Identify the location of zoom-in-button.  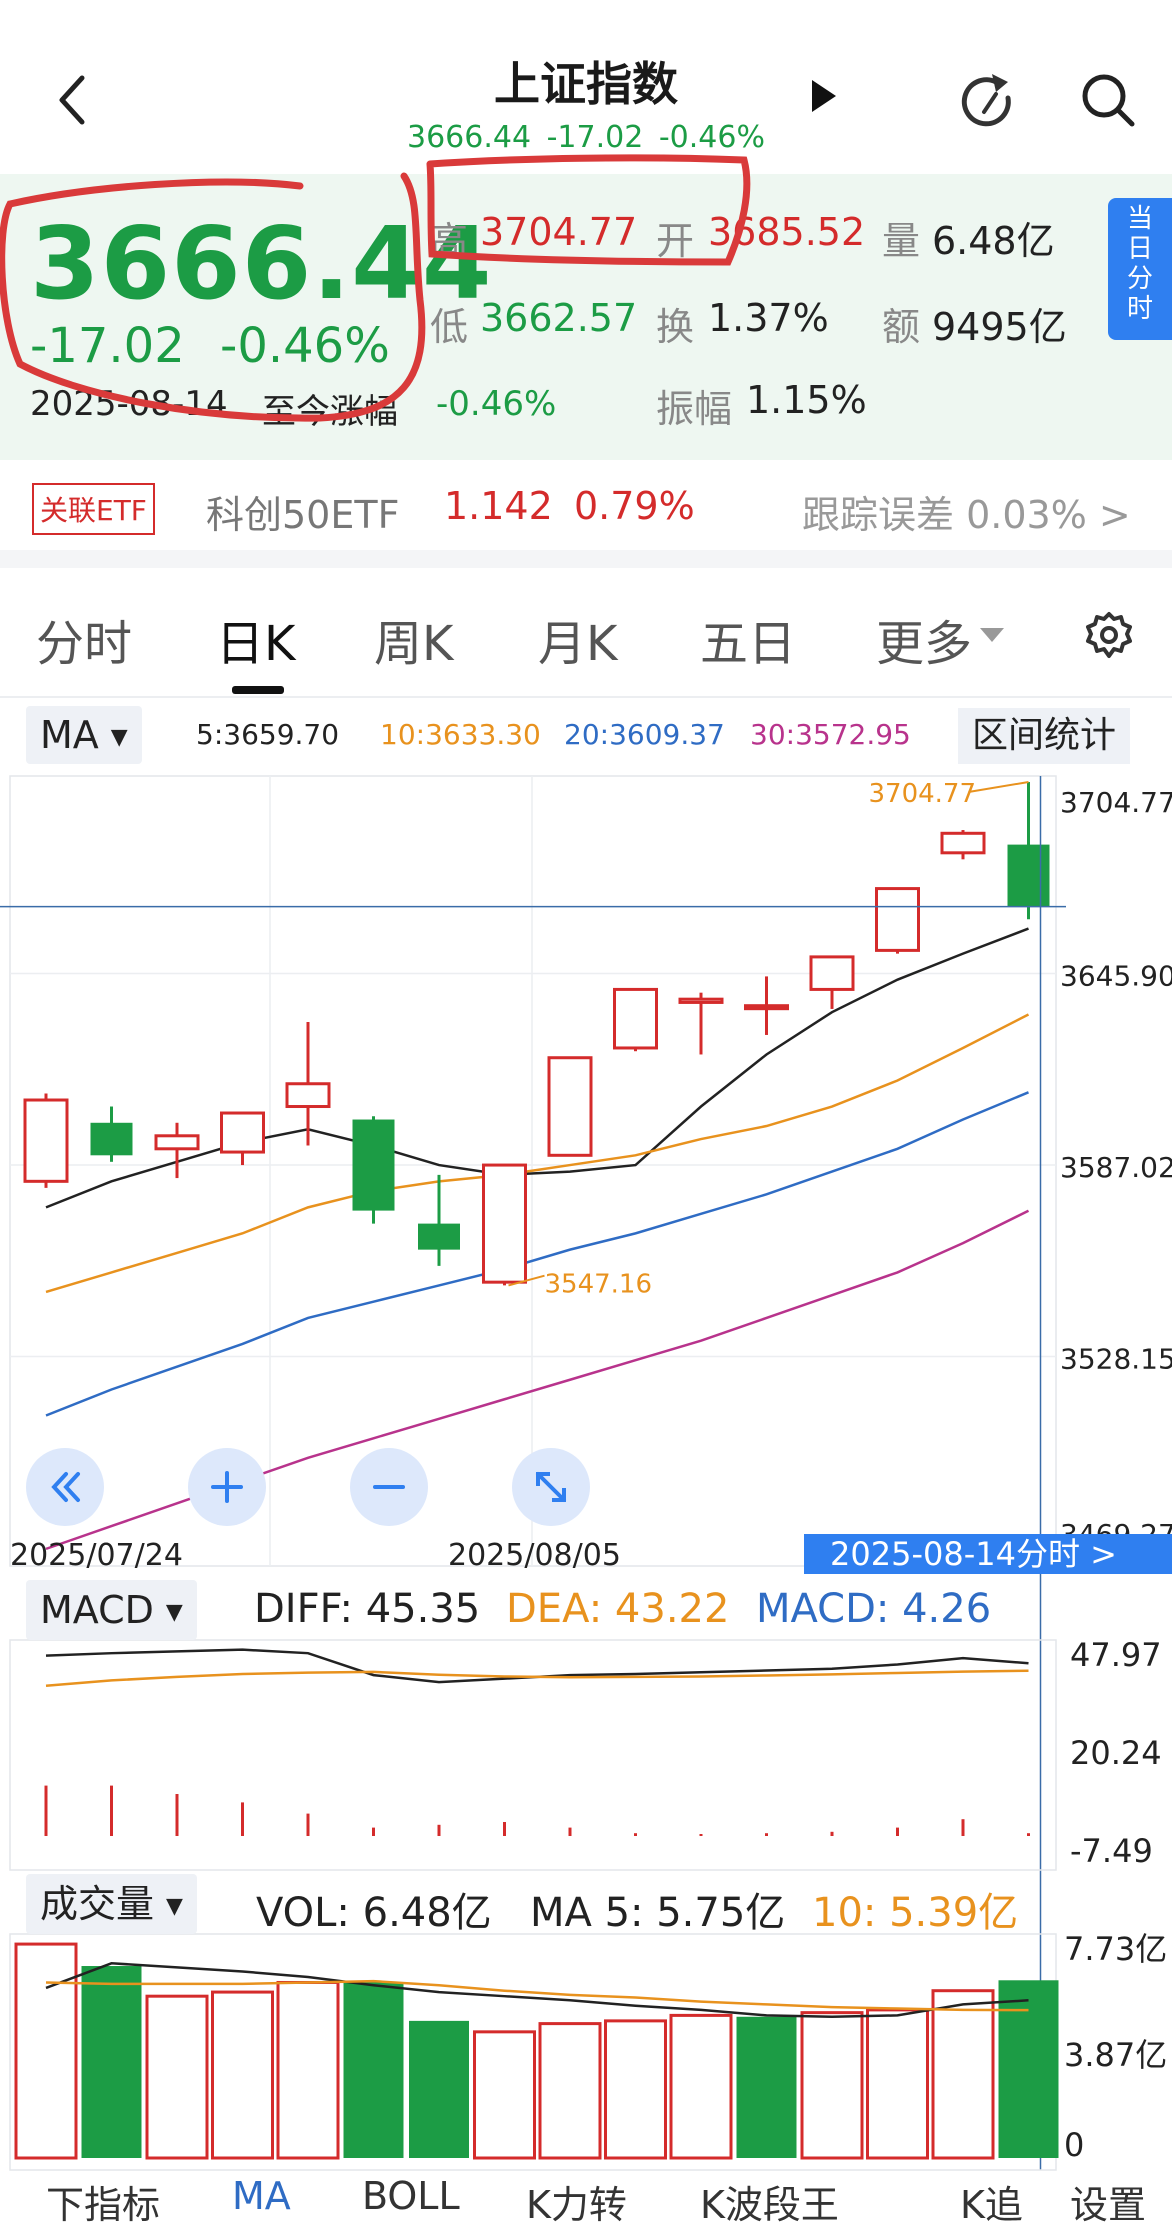
(227, 1487).